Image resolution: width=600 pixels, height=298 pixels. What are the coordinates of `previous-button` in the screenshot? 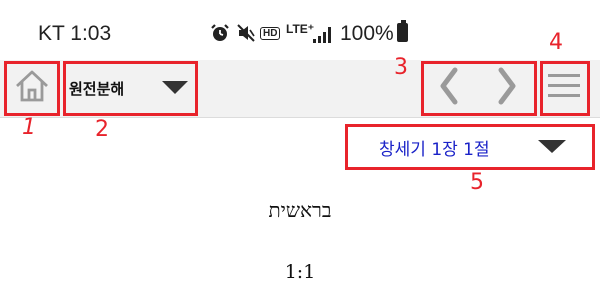 It's located at (449, 88).